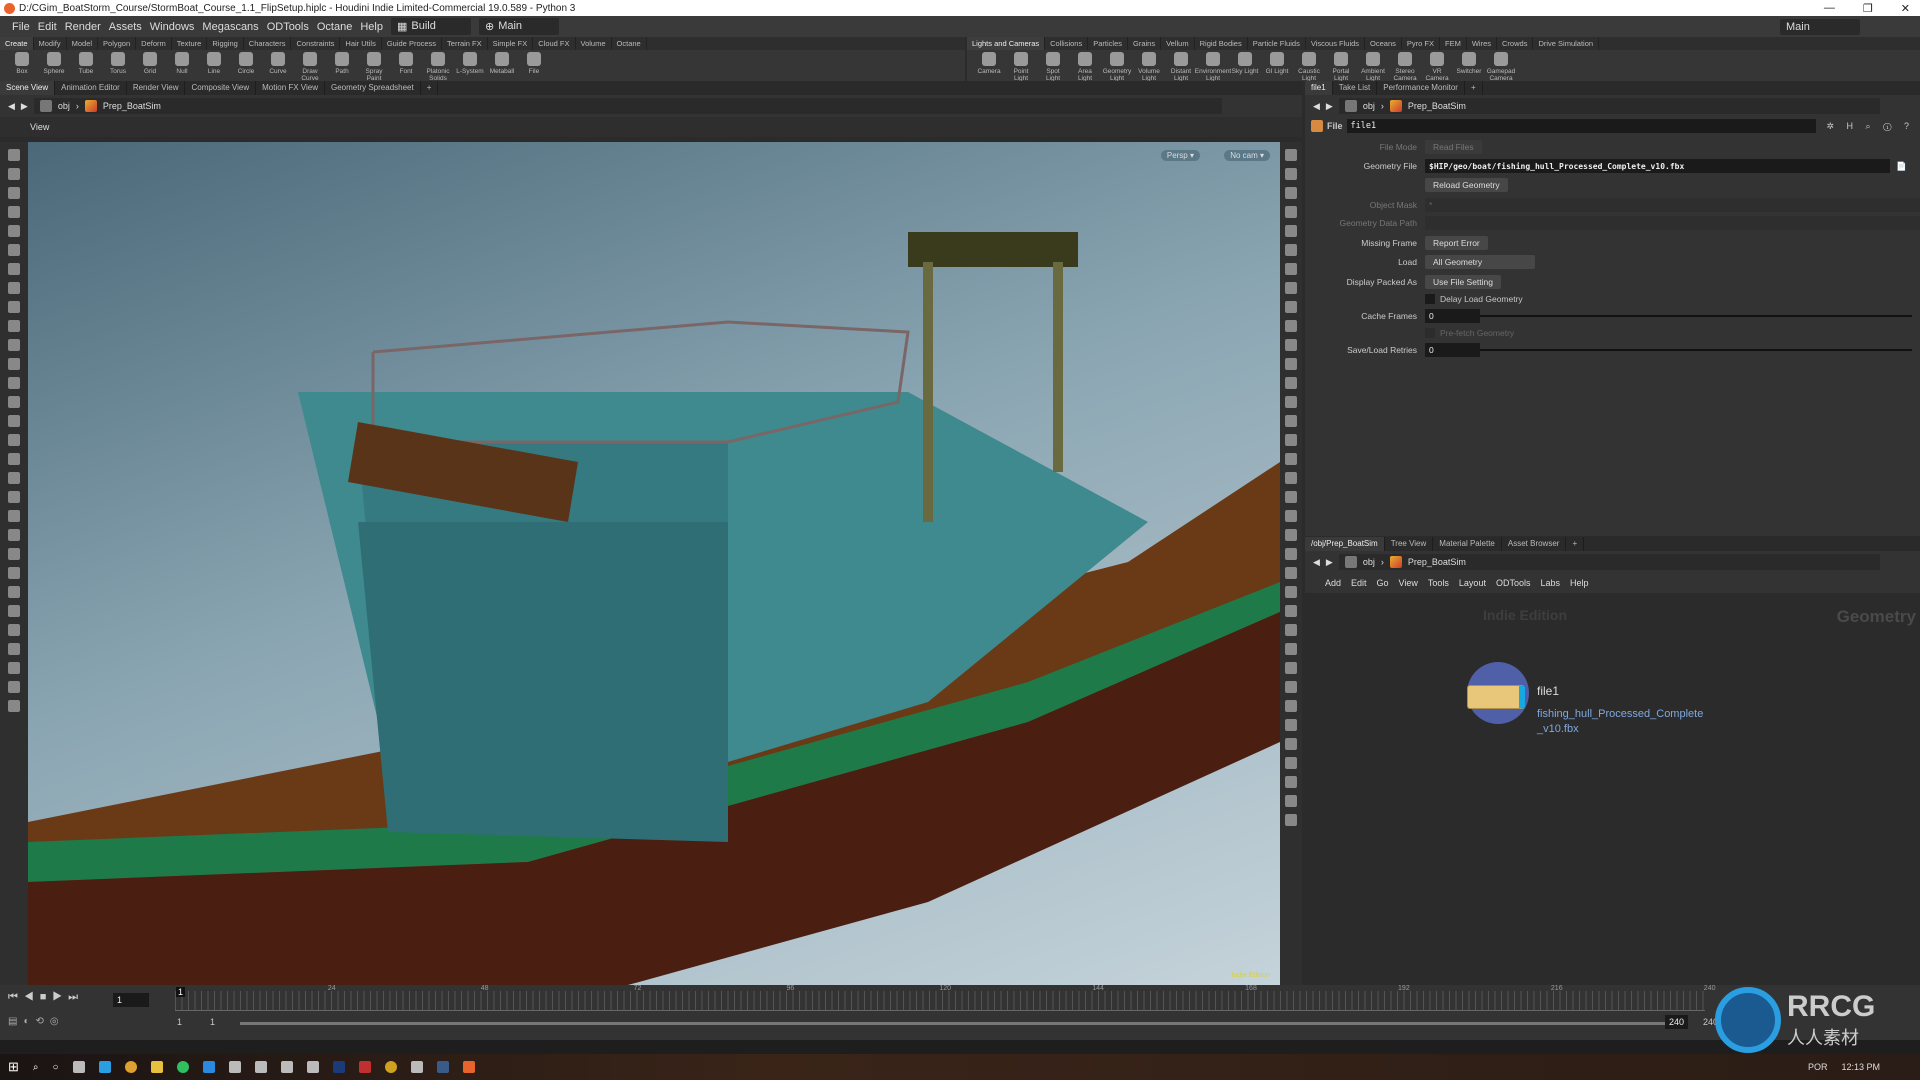 The width and height of the screenshot is (1920, 1080). What do you see at coordinates (989, 67) in the screenshot?
I see `shelf-tool-camera: Camera` at bounding box center [989, 67].